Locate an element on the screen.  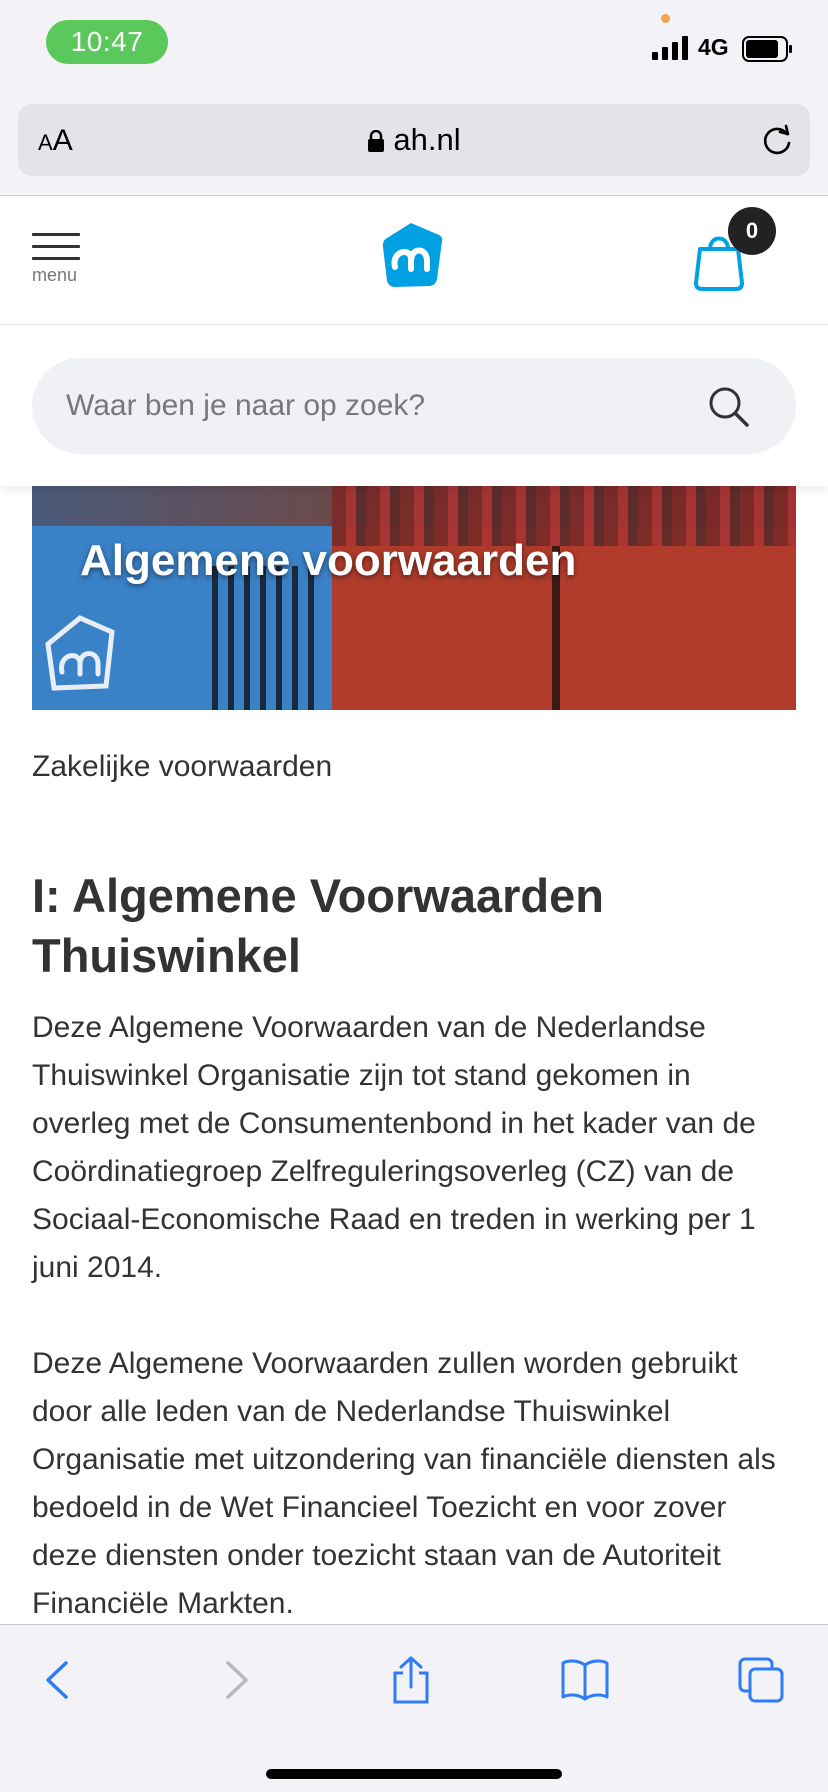
back-icon is located at coordinates (59, 1680).